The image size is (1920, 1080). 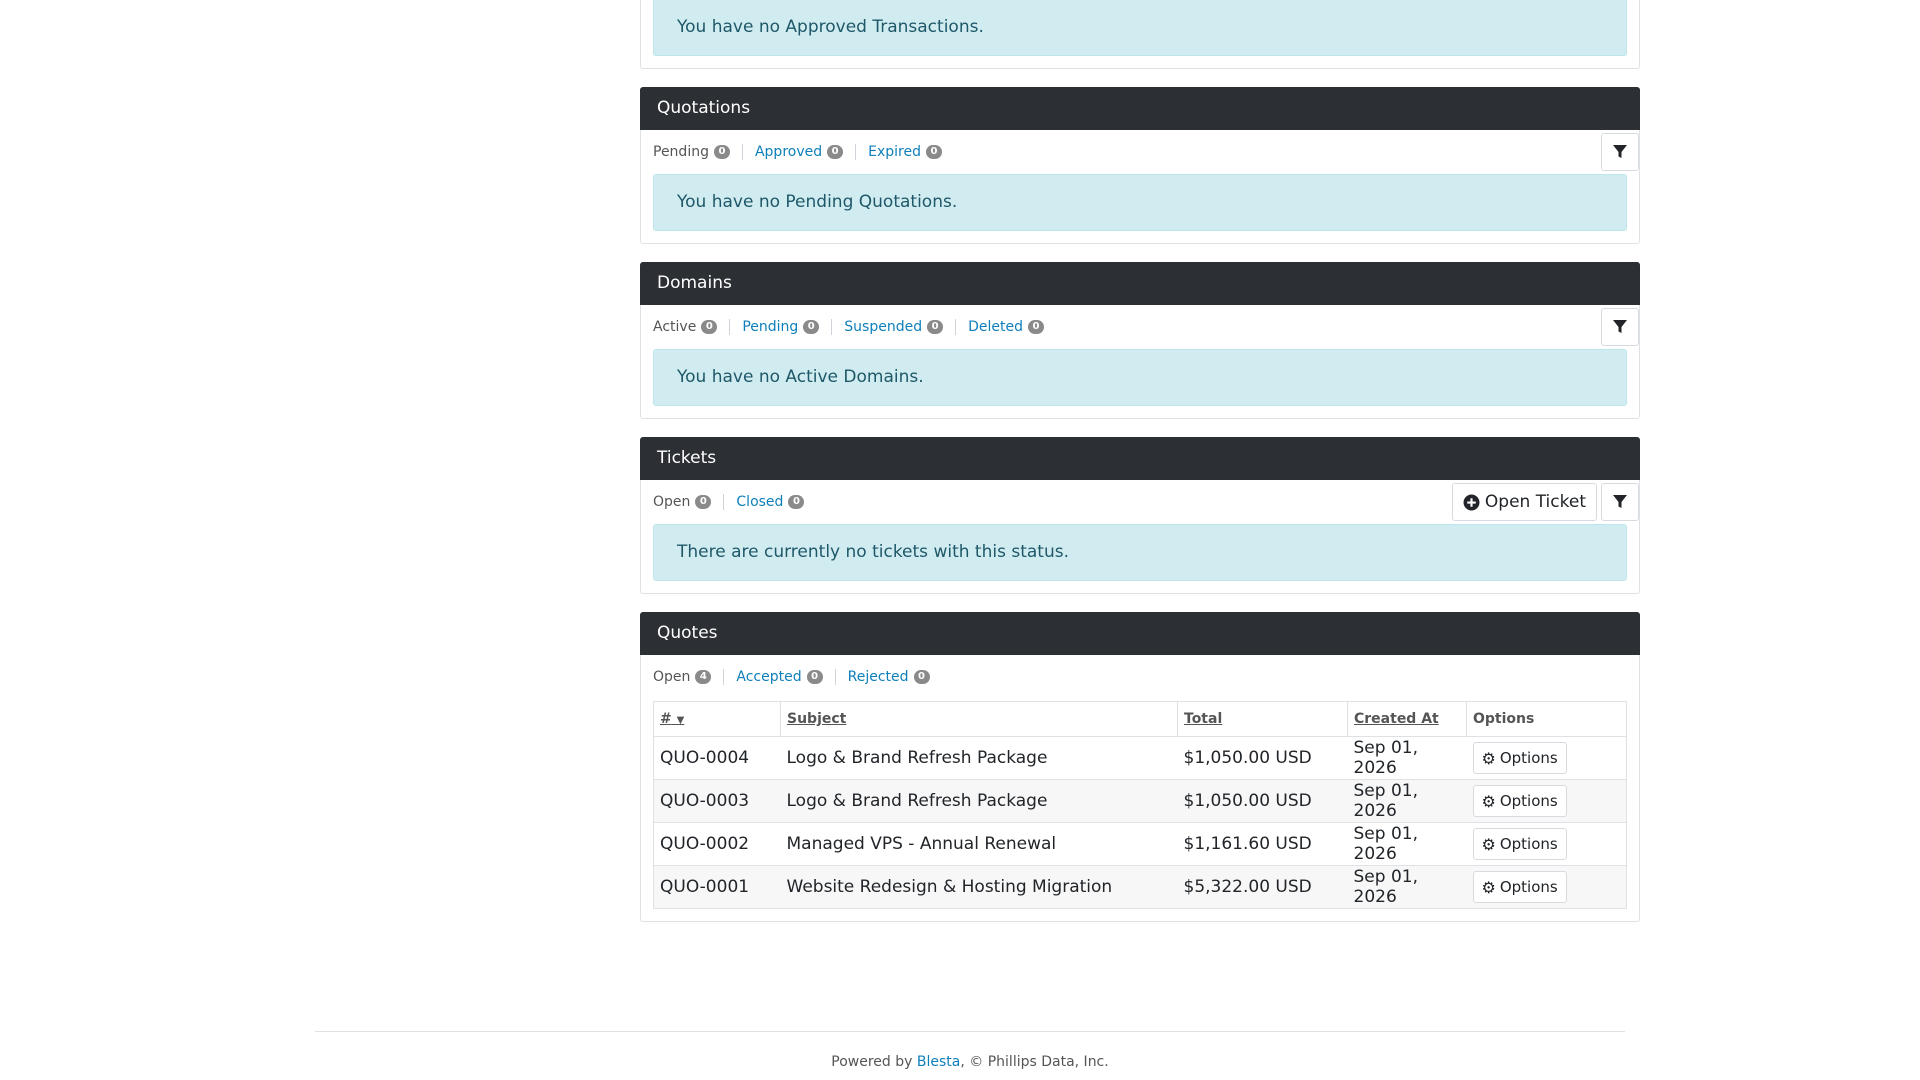 I want to click on transactions-panel: You have no Approved Transactions., so click(x=1140, y=34).